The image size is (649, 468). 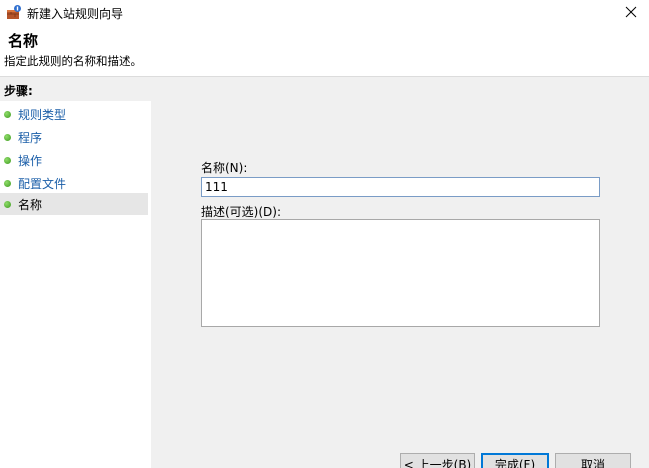 I want to click on step-label: 规则类型, so click(x=42, y=114).